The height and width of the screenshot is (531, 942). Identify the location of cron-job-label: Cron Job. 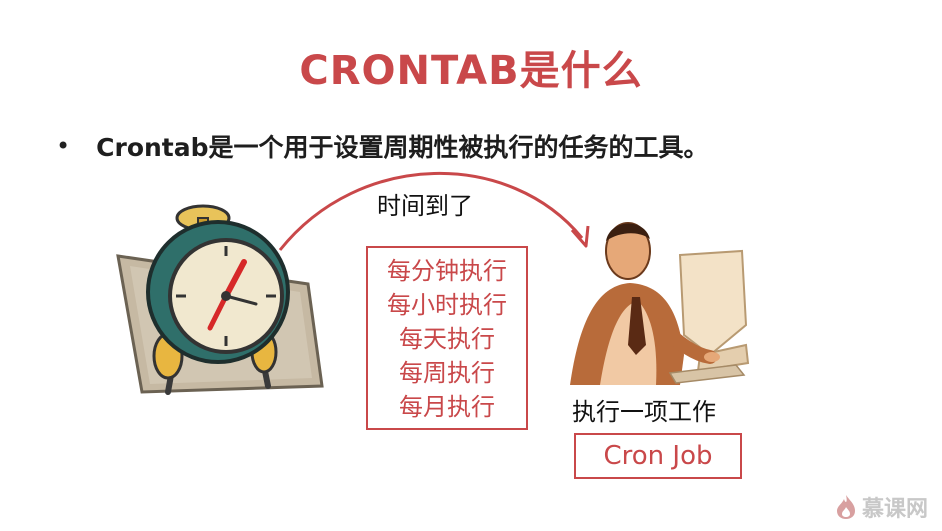
(658, 456).